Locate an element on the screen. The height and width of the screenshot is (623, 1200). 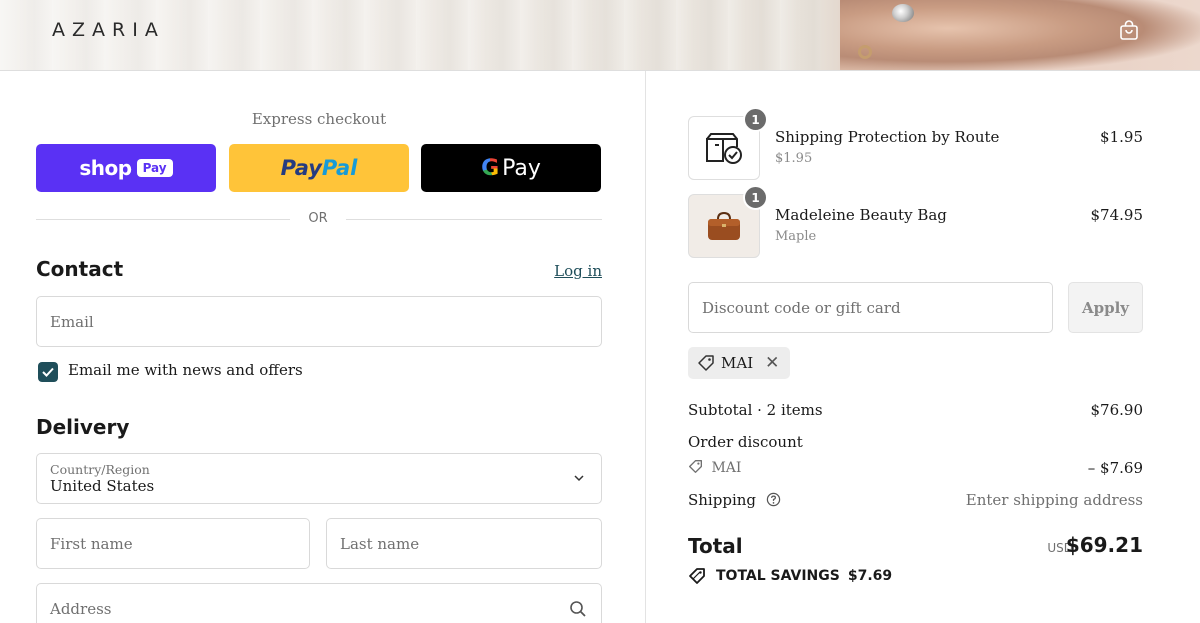
total-savings: TOTAL SAVINGS $7.69 is located at coordinates (790, 576).